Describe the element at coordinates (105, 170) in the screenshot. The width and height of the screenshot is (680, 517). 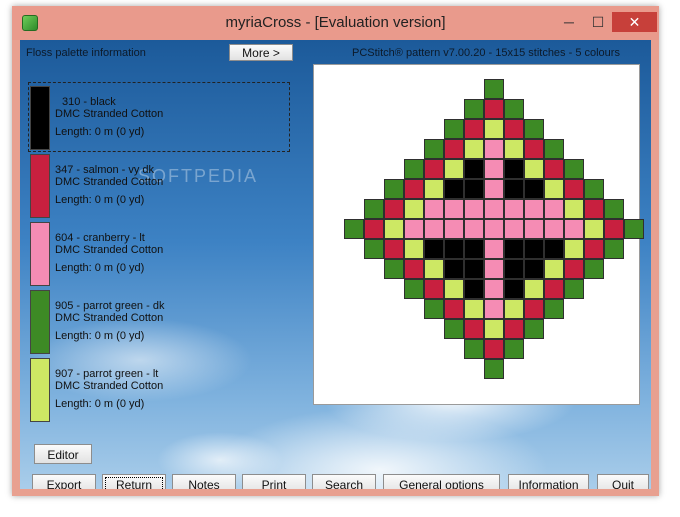
I see `floss-name: 347 - salmon - vy dk` at that location.